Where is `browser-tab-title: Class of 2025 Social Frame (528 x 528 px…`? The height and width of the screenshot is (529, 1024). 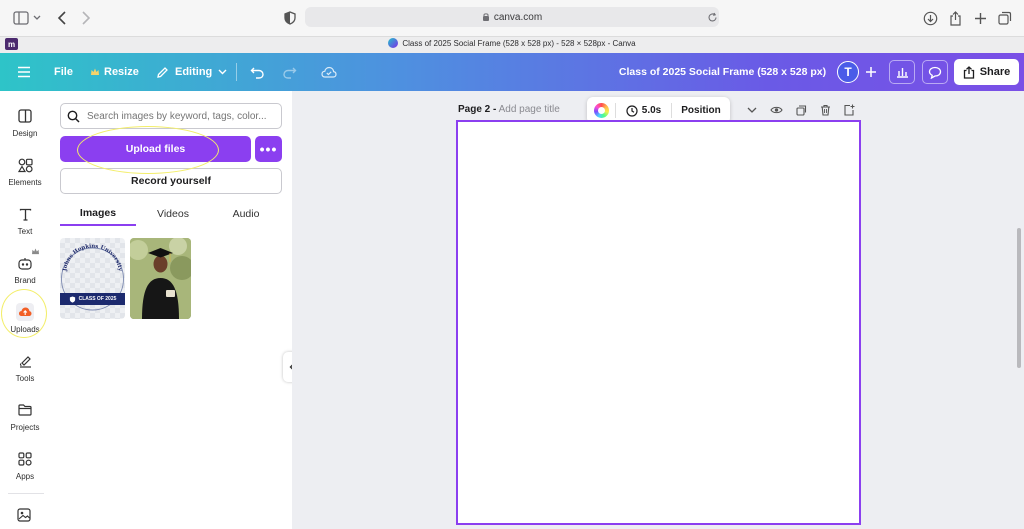 browser-tab-title: Class of 2025 Social Frame (528 x 528 px… is located at coordinates (519, 43).